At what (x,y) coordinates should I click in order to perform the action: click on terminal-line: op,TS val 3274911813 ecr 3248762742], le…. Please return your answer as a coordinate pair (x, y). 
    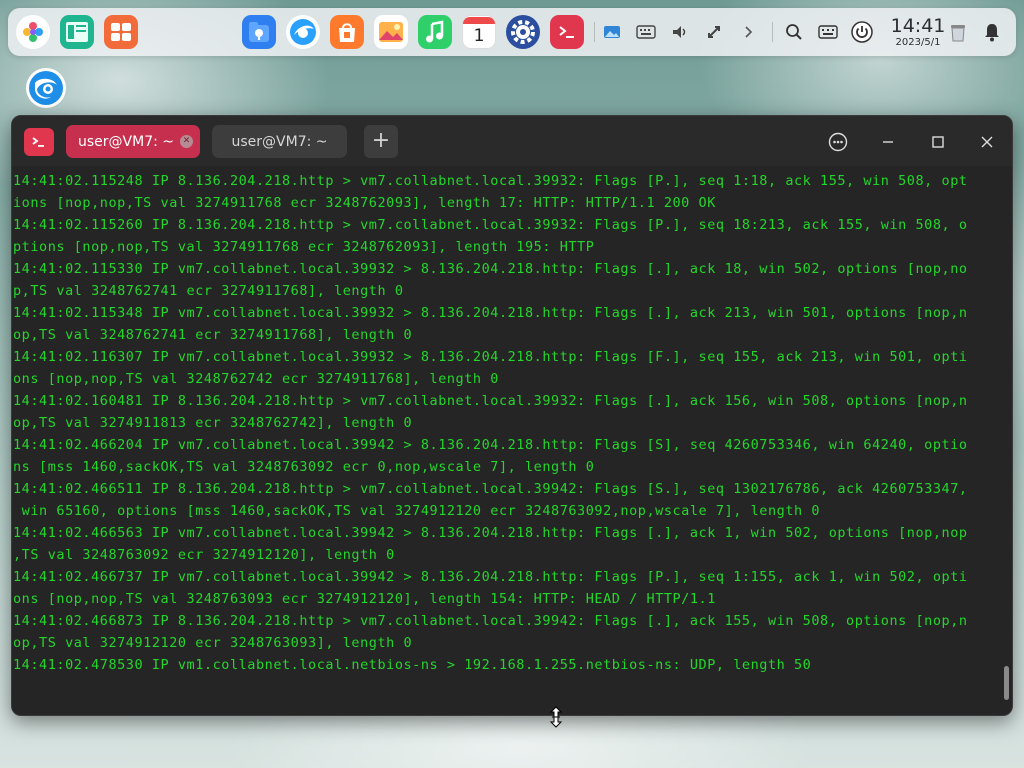
    Looking at the image, I should click on (213, 423).